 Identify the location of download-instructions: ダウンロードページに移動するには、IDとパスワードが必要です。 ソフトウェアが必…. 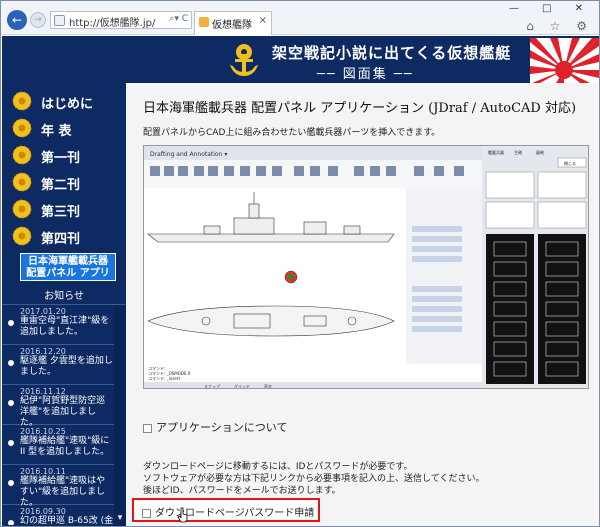
(313, 479).